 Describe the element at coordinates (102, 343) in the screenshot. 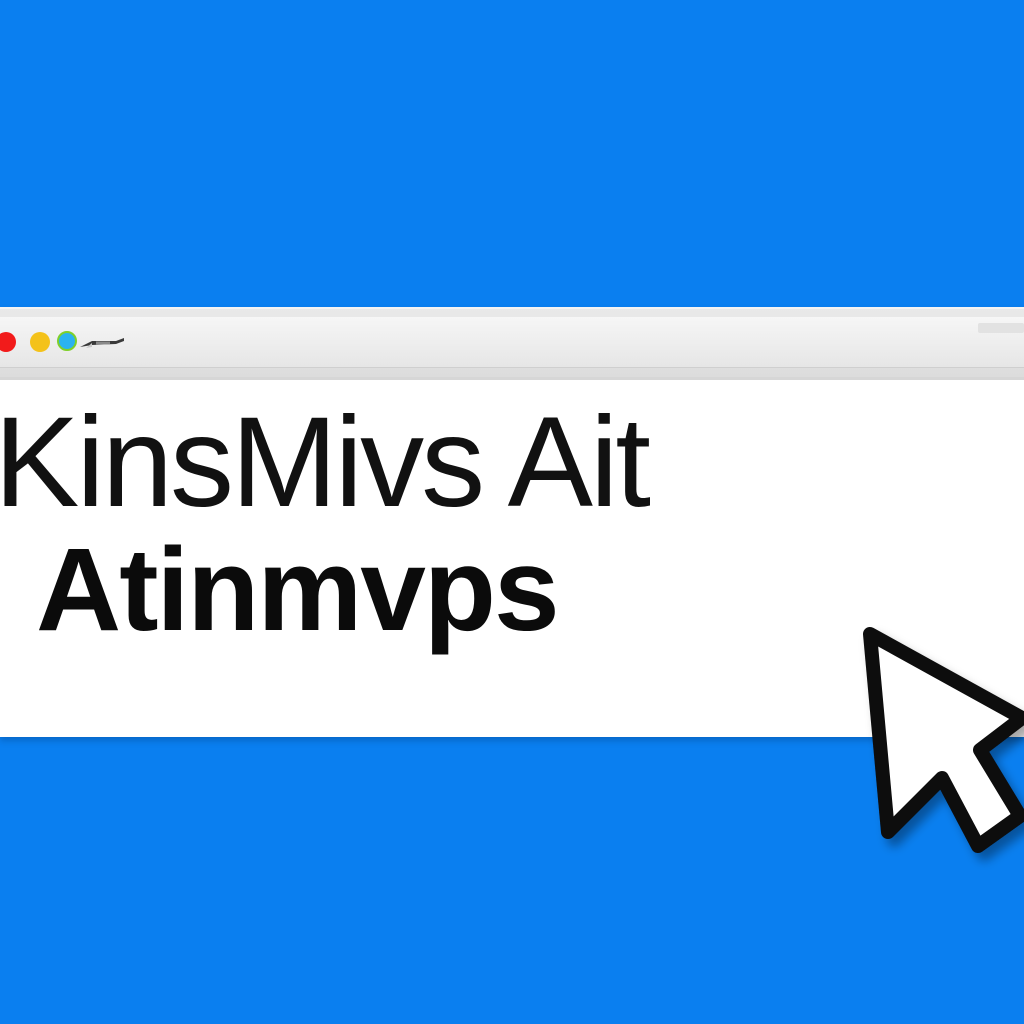

I see `tool-icon` at that location.